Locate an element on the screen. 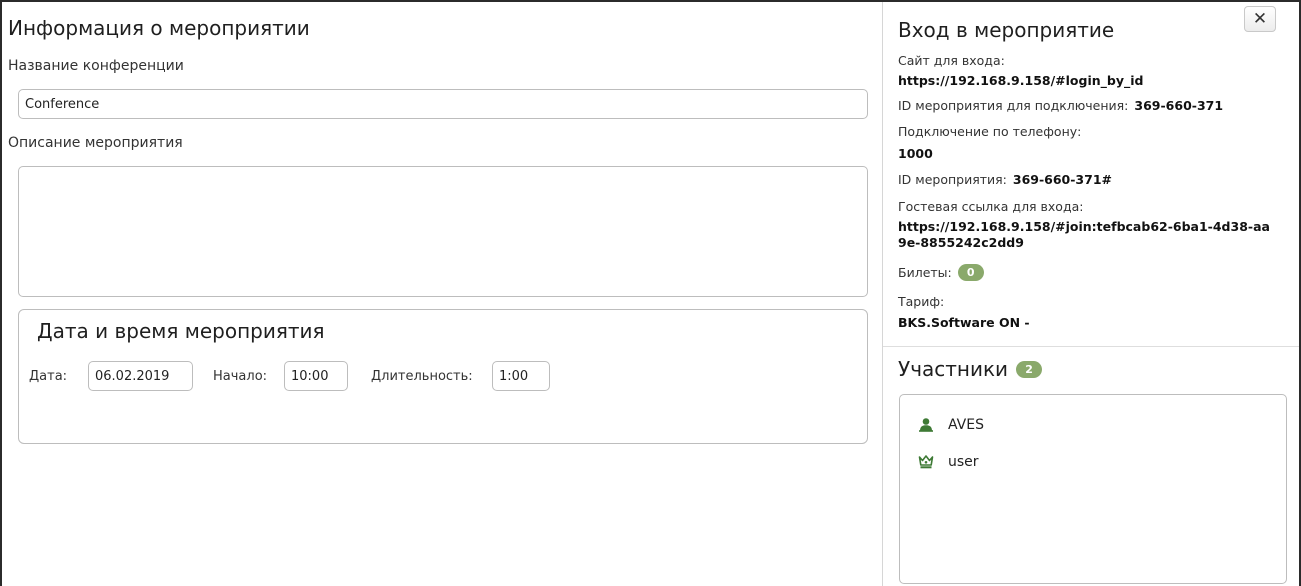  participants-count-badge: 2 is located at coordinates (1029, 369).